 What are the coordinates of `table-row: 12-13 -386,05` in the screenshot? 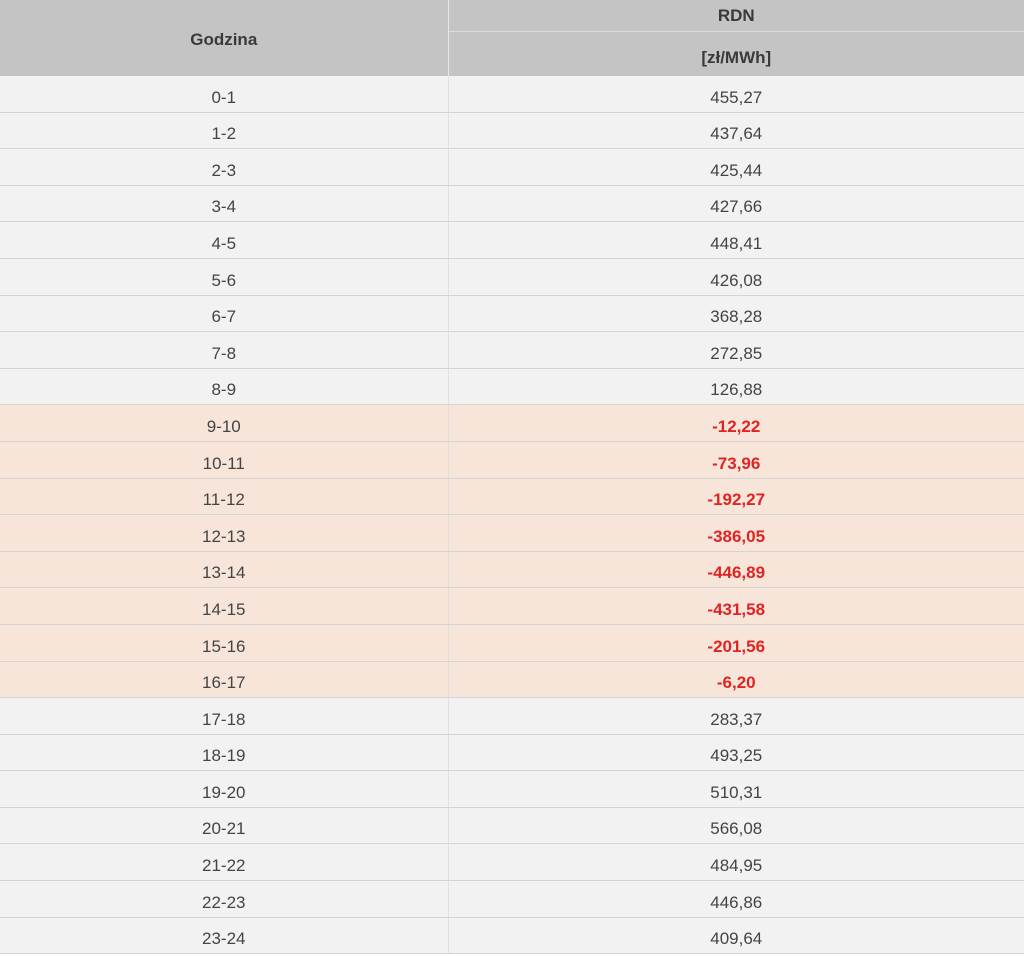 It's located at (512, 533).